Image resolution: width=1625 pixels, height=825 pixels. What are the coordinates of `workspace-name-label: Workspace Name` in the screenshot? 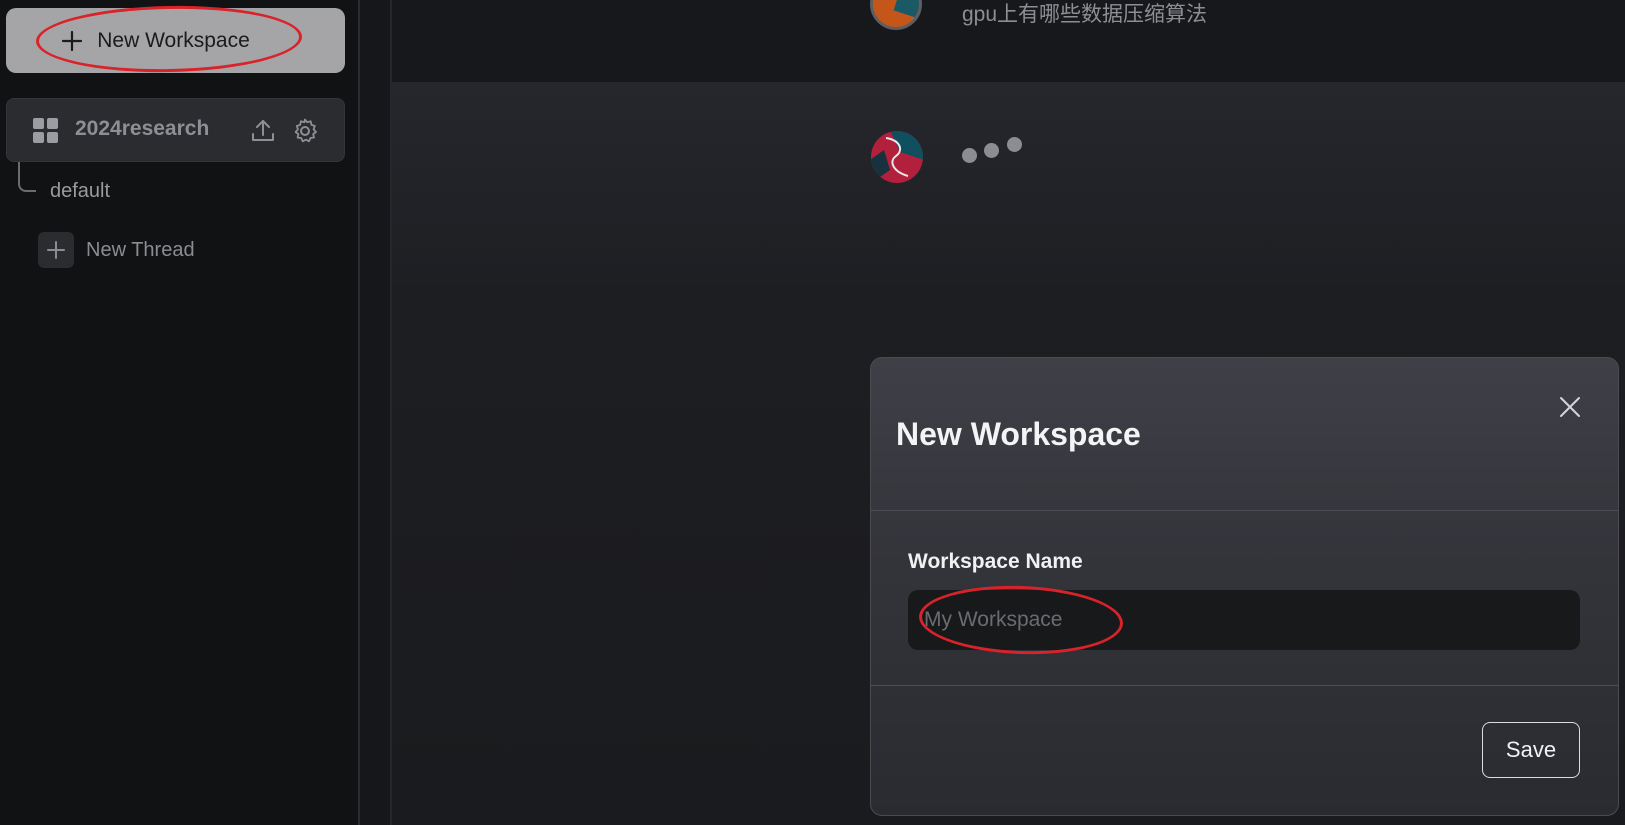 It's located at (995, 561).